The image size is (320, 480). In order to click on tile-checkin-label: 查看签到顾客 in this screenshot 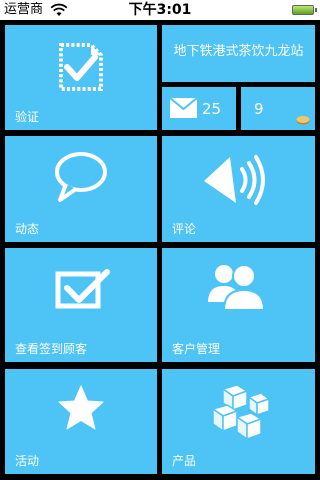, I will do `click(51, 349)`.